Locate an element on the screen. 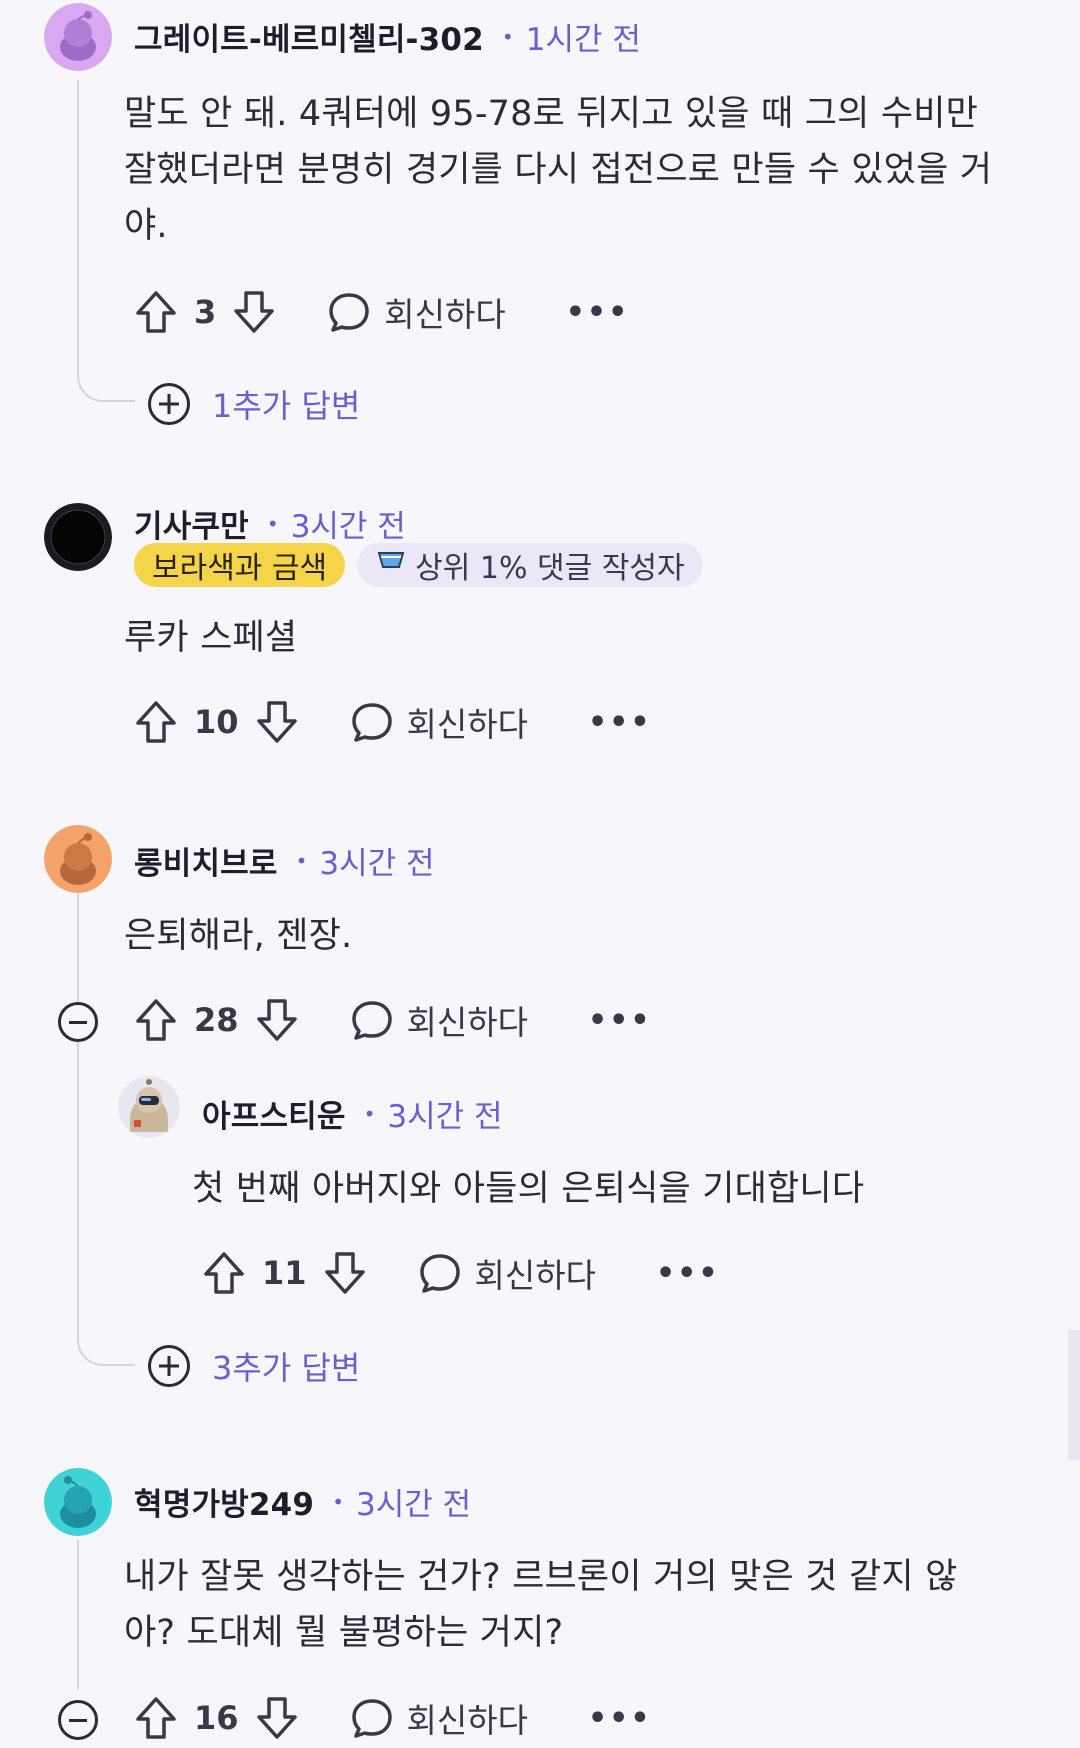 The image size is (1080, 1748). vote-count: 10 is located at coordinates (216, 722).